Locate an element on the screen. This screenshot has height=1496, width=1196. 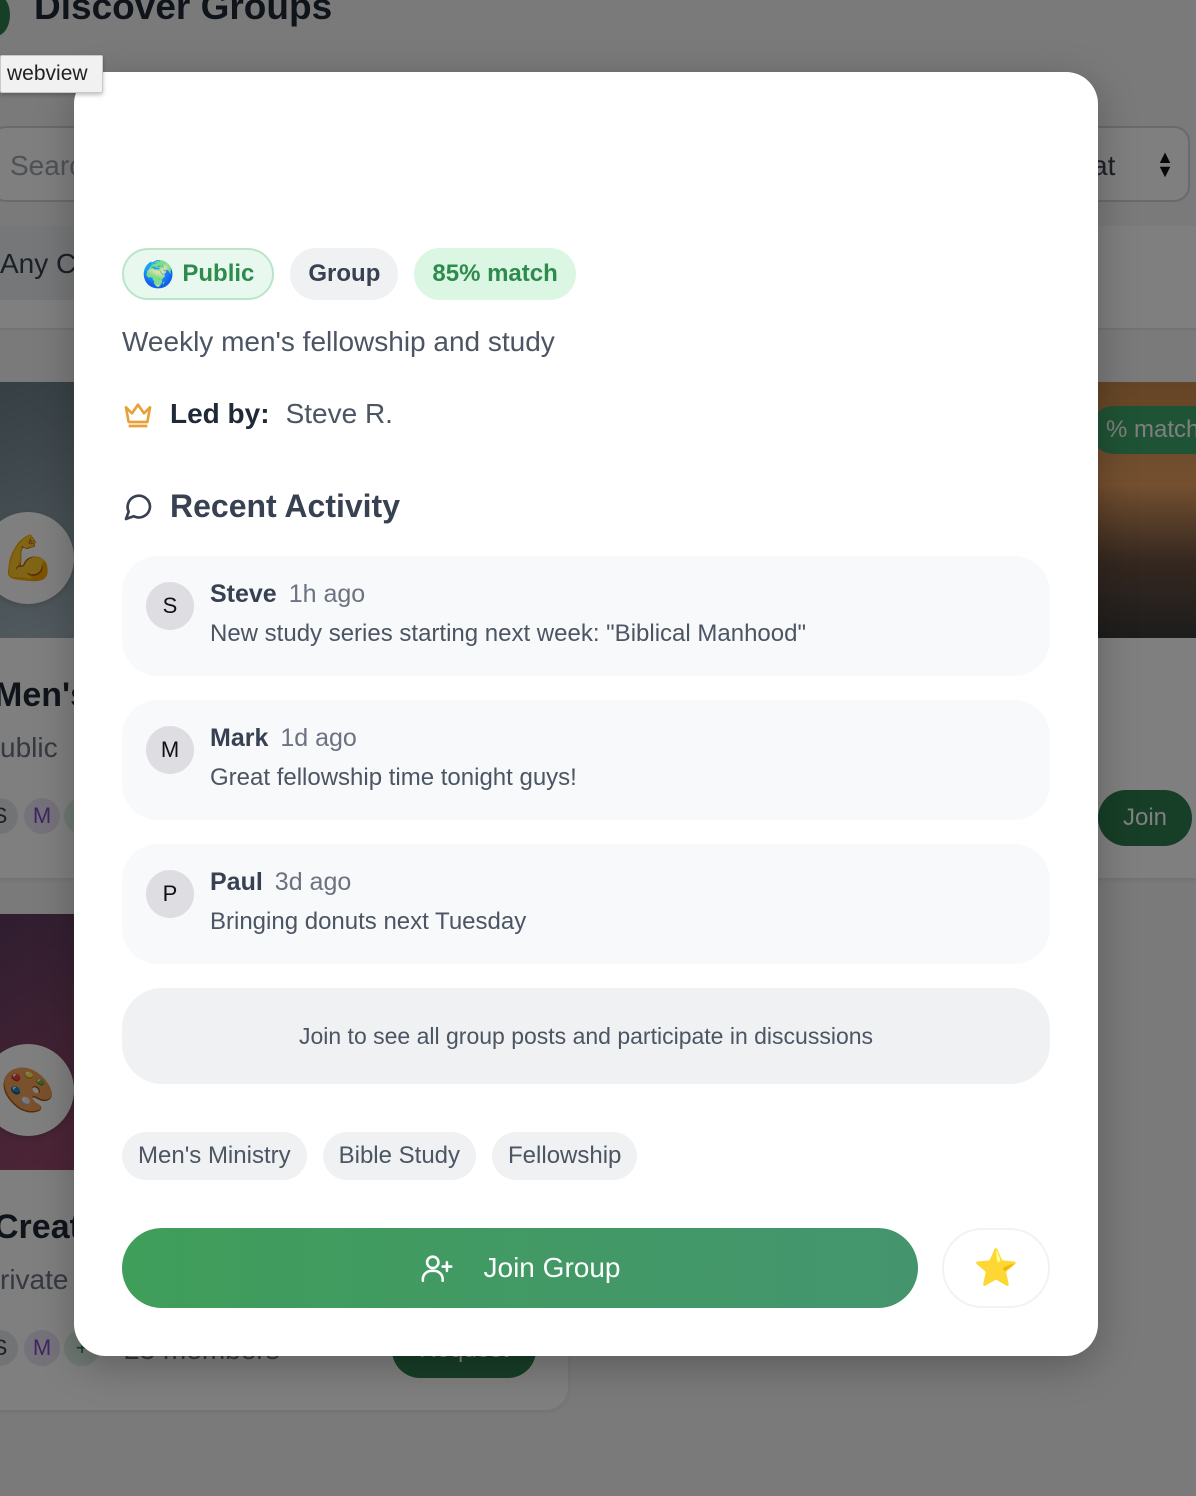
badge-row: 🌍 Public Group 85% match is located at coordinates (349, 274).